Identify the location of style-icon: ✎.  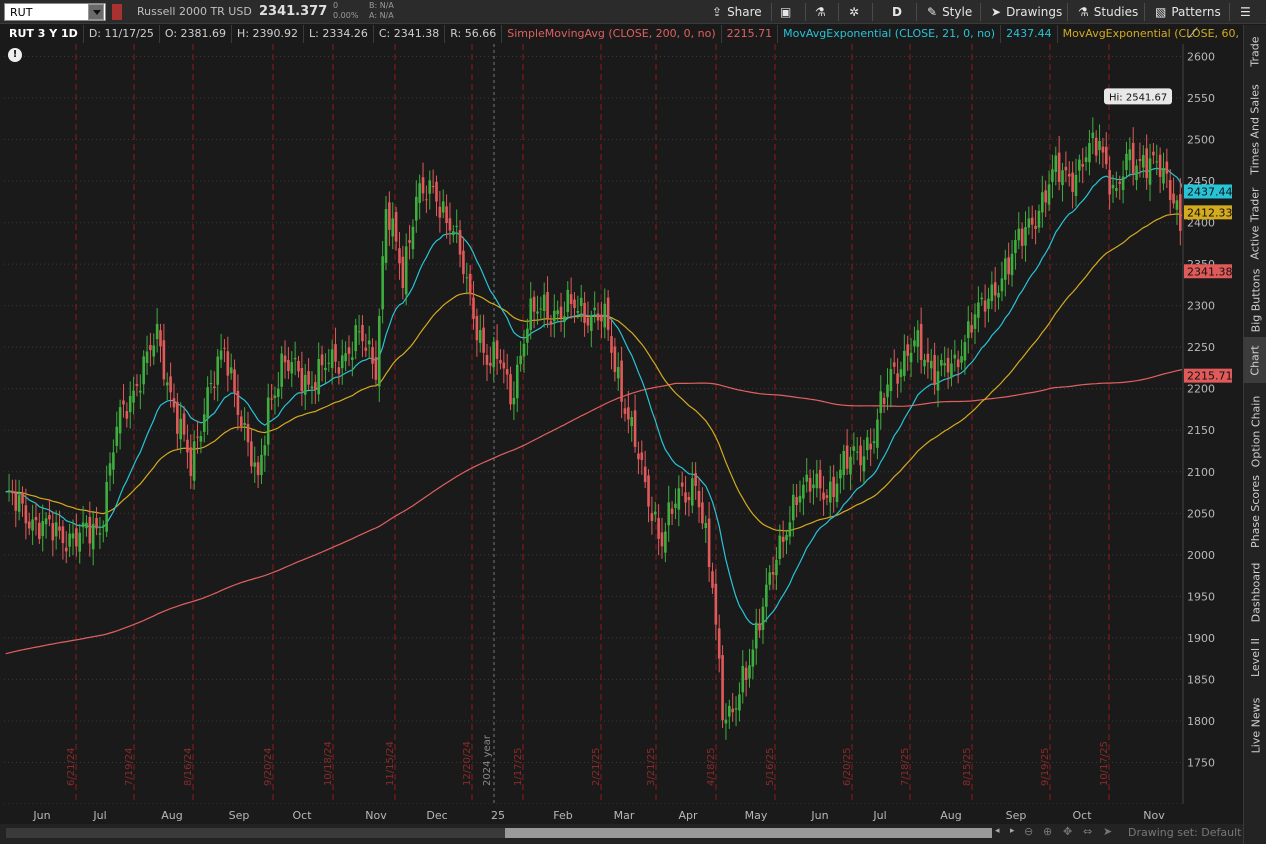
(932, 12).